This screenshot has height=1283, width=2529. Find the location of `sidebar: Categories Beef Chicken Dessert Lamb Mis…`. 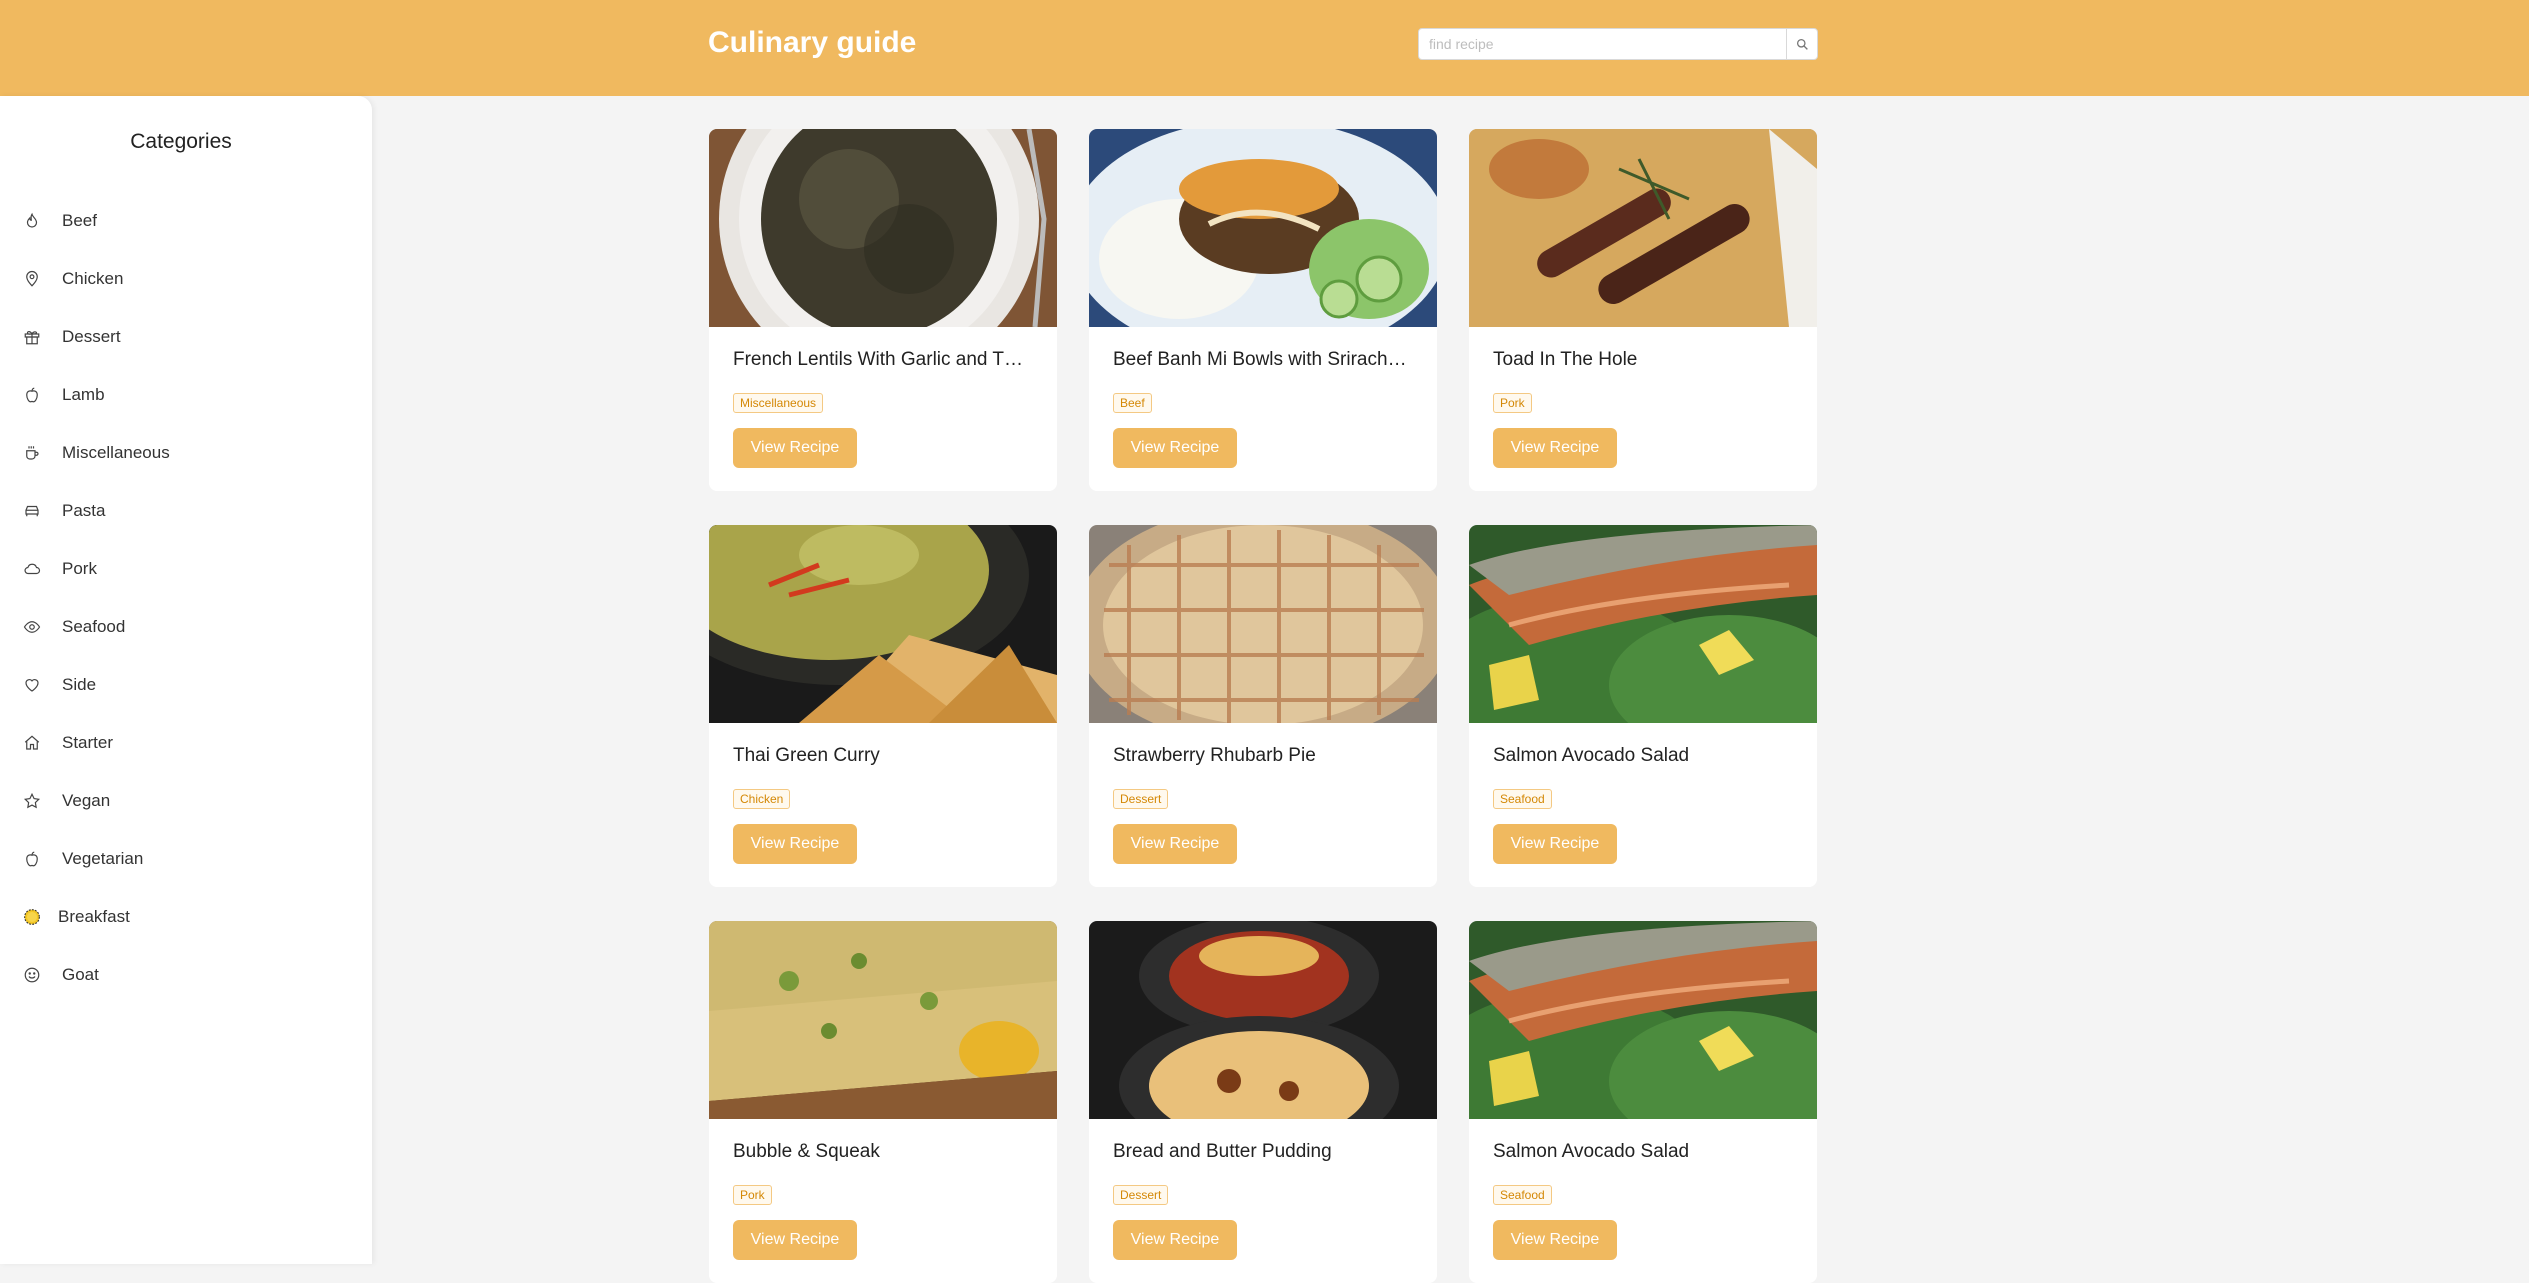

sidebar: Categories Beef Chicken Dessert Lamb Mis… is located at coordinates (186, 680).